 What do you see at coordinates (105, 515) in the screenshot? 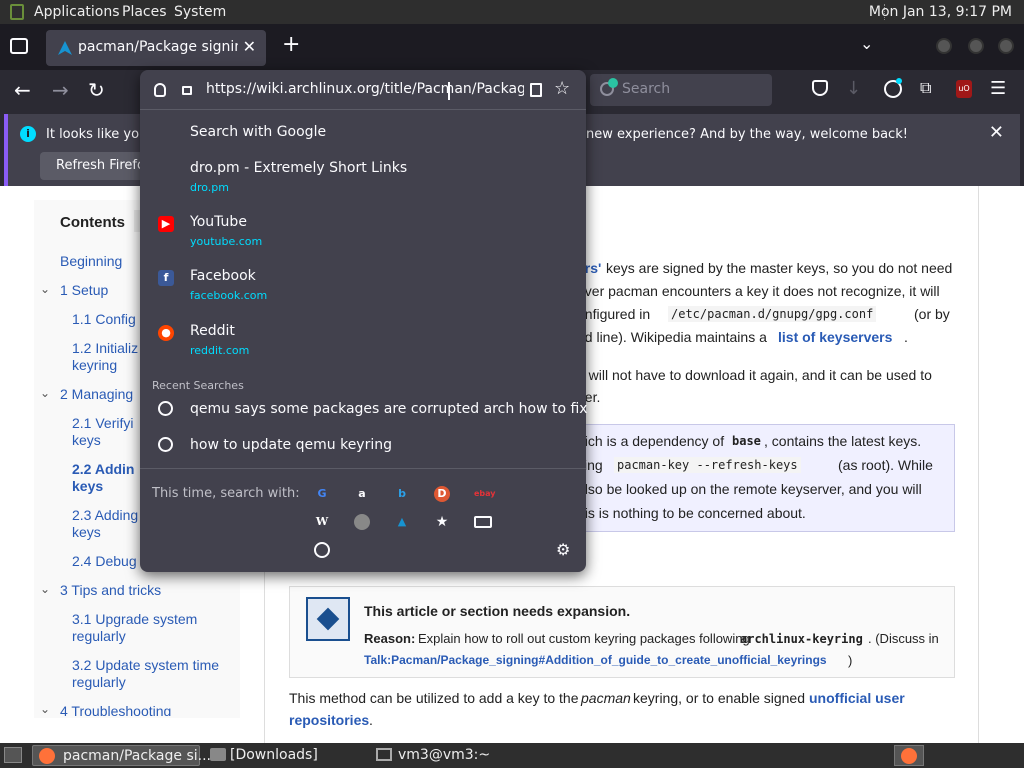
I see `toc-adding: 2.3 Adding` at bounding box center [105, 515].